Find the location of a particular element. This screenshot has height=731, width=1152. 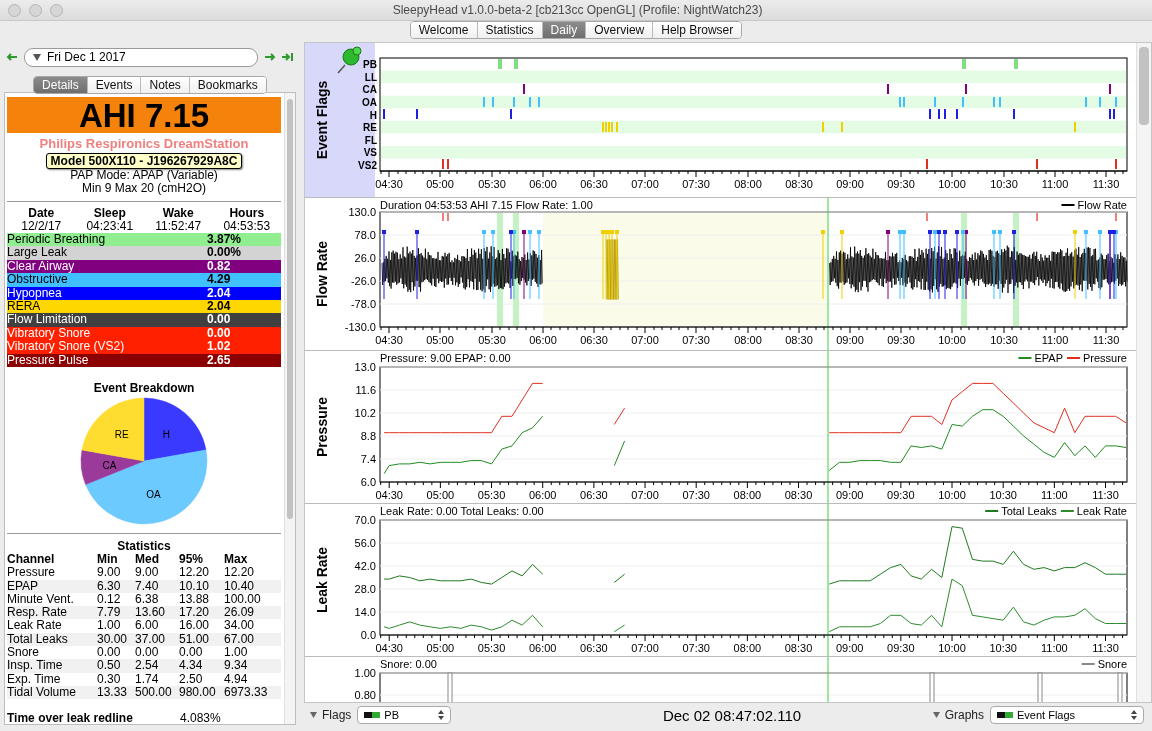

axis-title: Leak Rate is located at coordinates (322, 580).